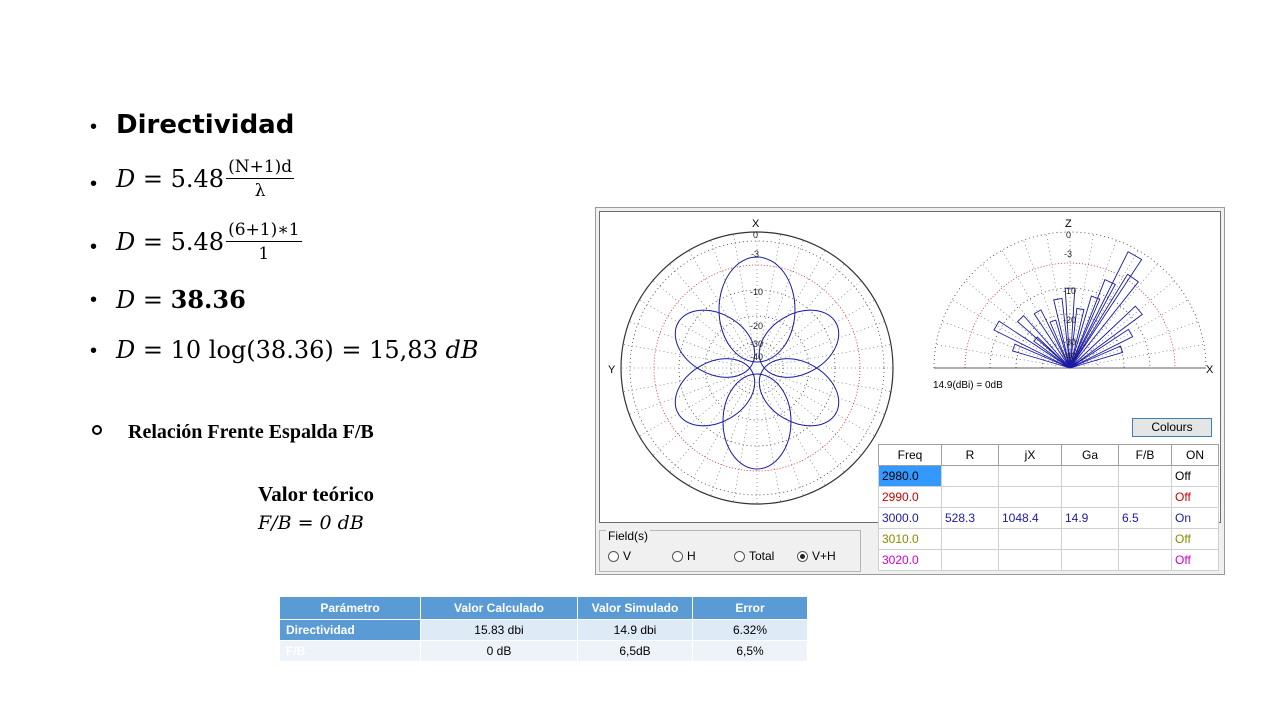 The width and height of the screenshot is (1280, 720). I want to click on radio-label: Total, so click(762, 556).